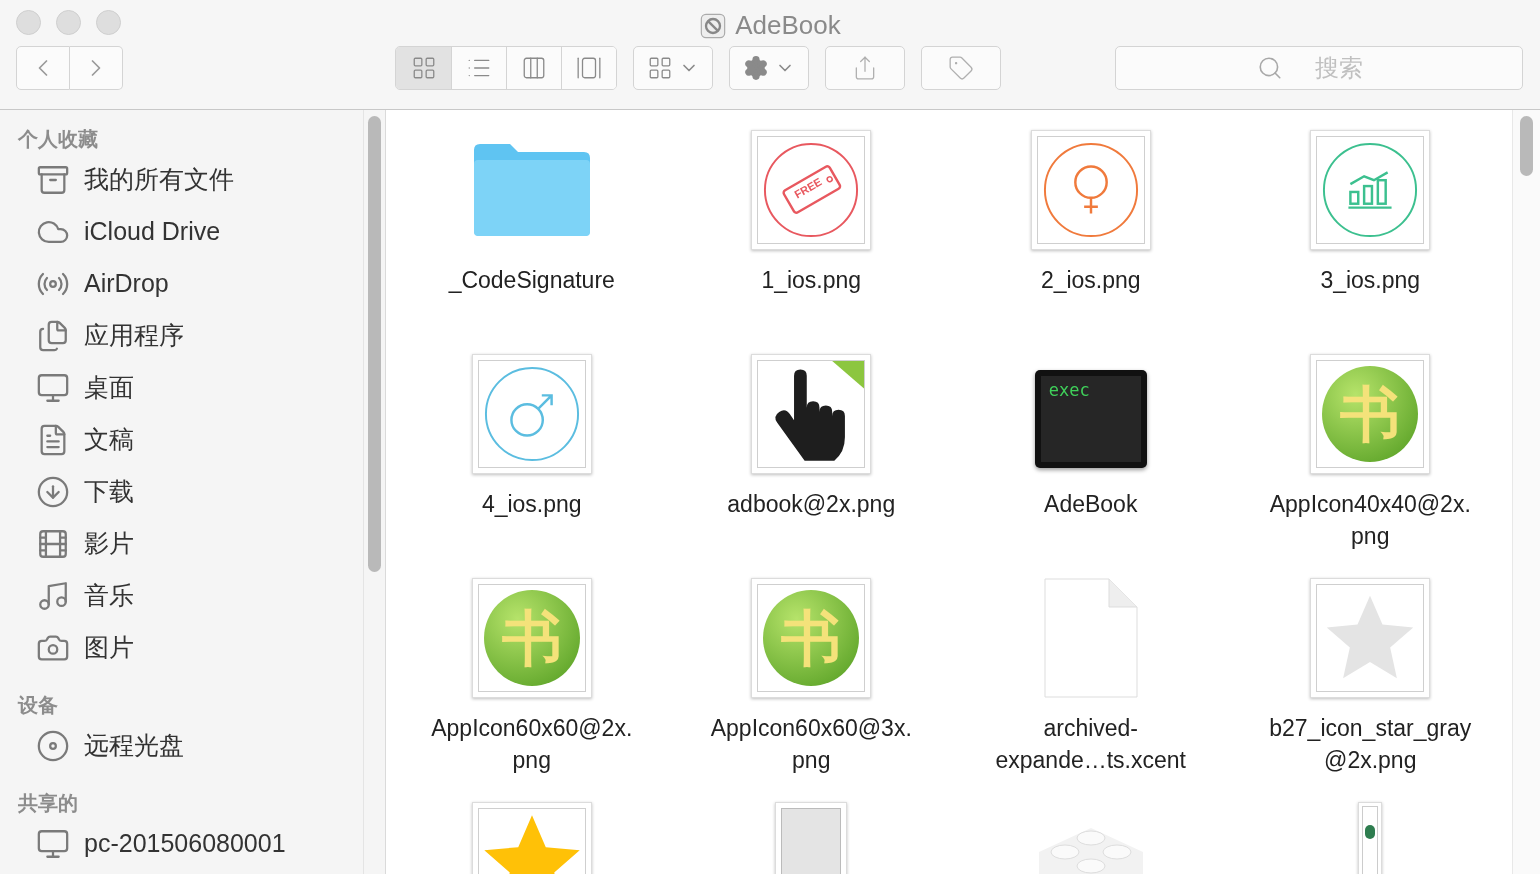 This screenshot has width=1540, height=874. Describe the element at coordinates (53, 180) in the screenshot. I see `archive-icon` at that location.